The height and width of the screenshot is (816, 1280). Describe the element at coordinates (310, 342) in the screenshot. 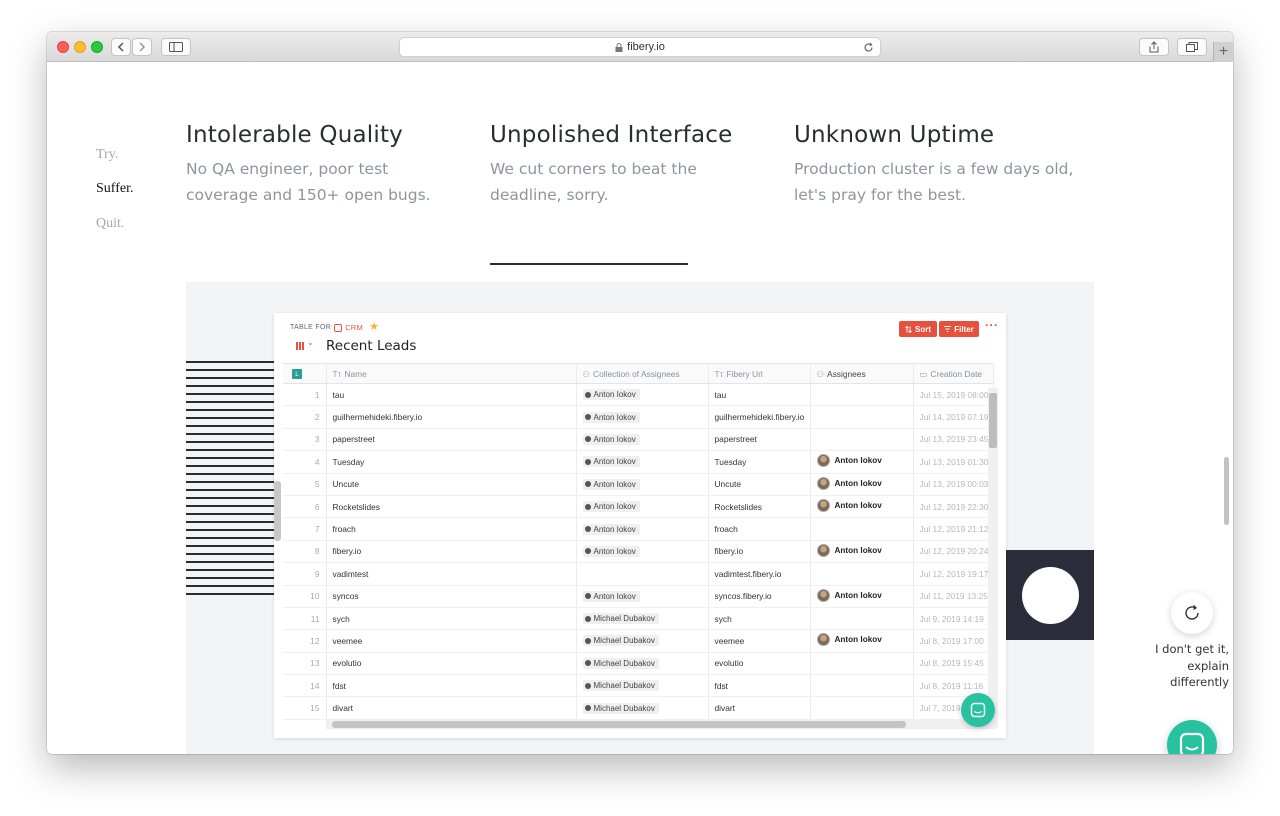

I see `chevron-down-icon: ⌄` at that location.